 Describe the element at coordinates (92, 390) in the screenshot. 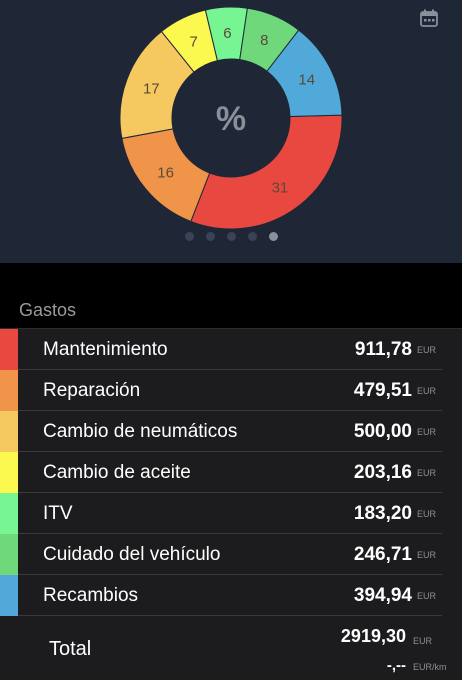

I see `expense-label: Reparación` at that location.